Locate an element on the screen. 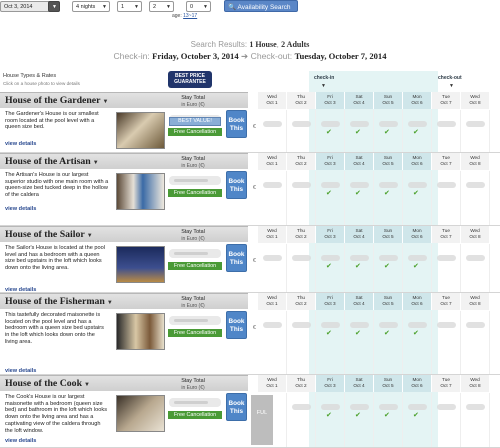 The image size is (500, 448). age-range-link: 13~17 is located at coordinates (190, 16).